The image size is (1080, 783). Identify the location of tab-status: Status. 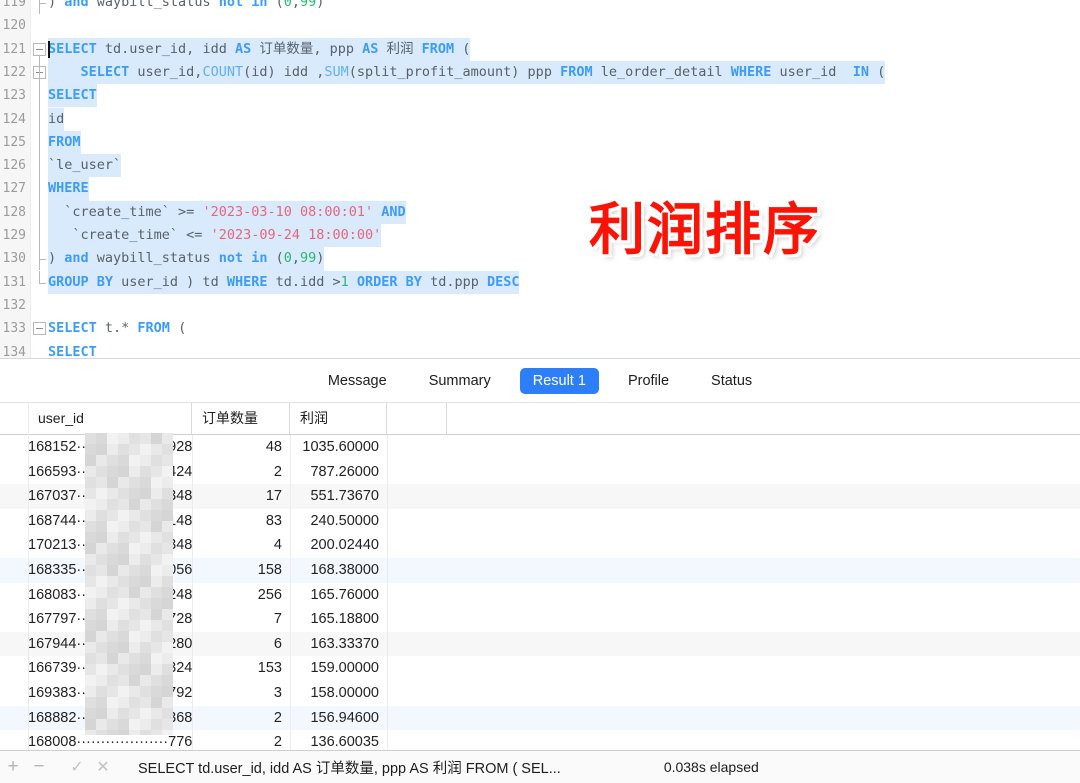
(731, 381).